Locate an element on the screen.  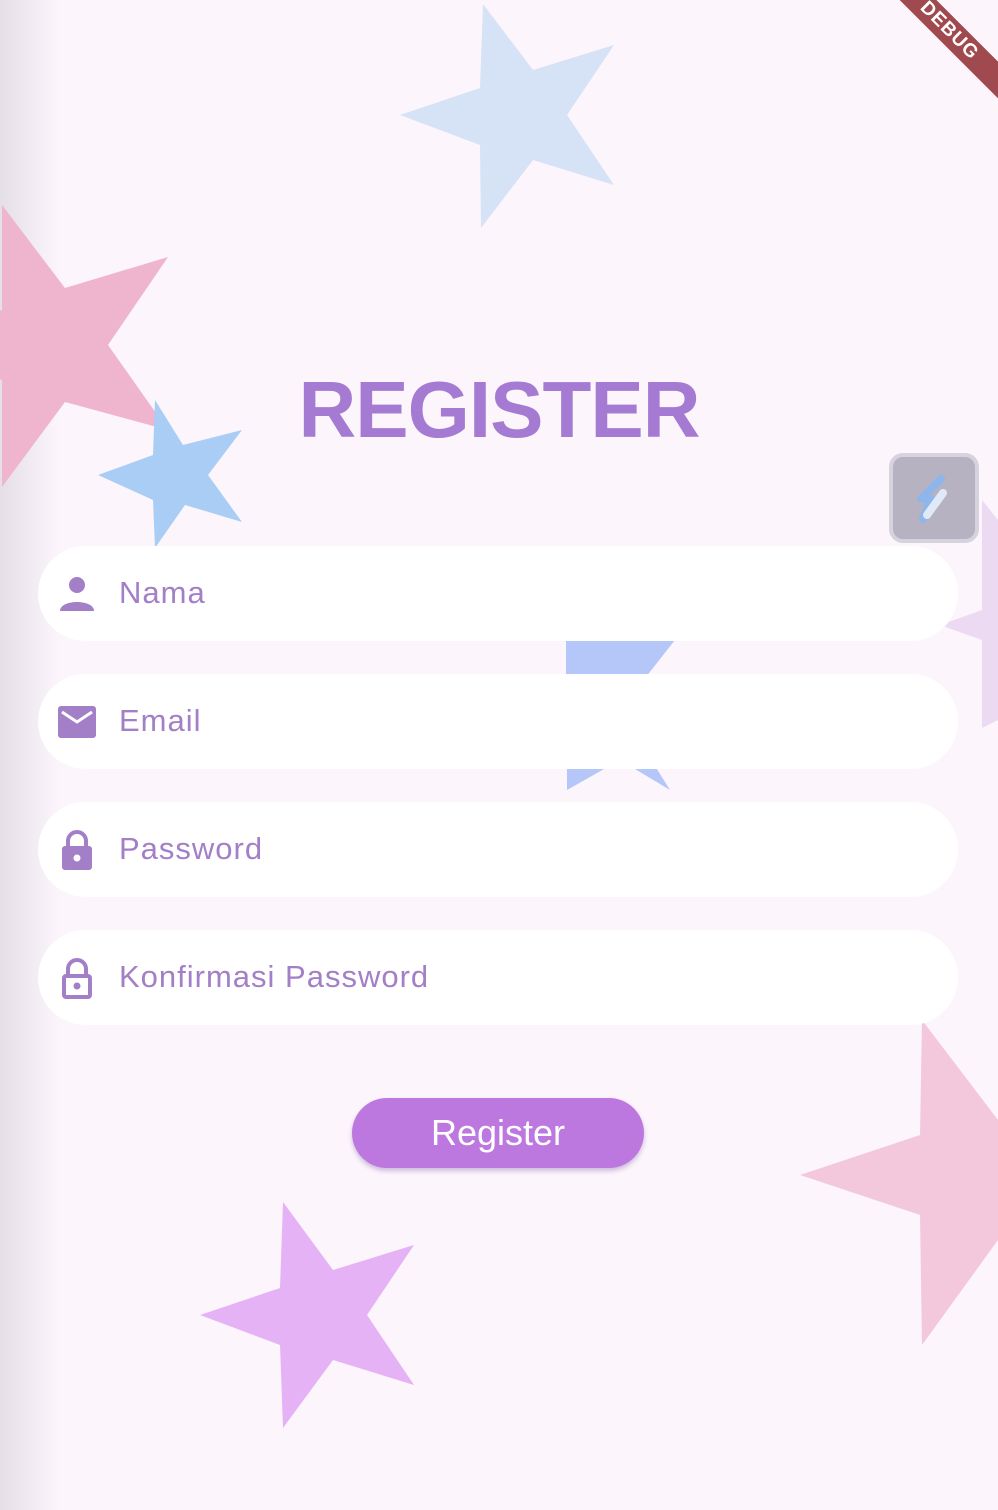
lightning-icon is located at coordinates (932, 499).